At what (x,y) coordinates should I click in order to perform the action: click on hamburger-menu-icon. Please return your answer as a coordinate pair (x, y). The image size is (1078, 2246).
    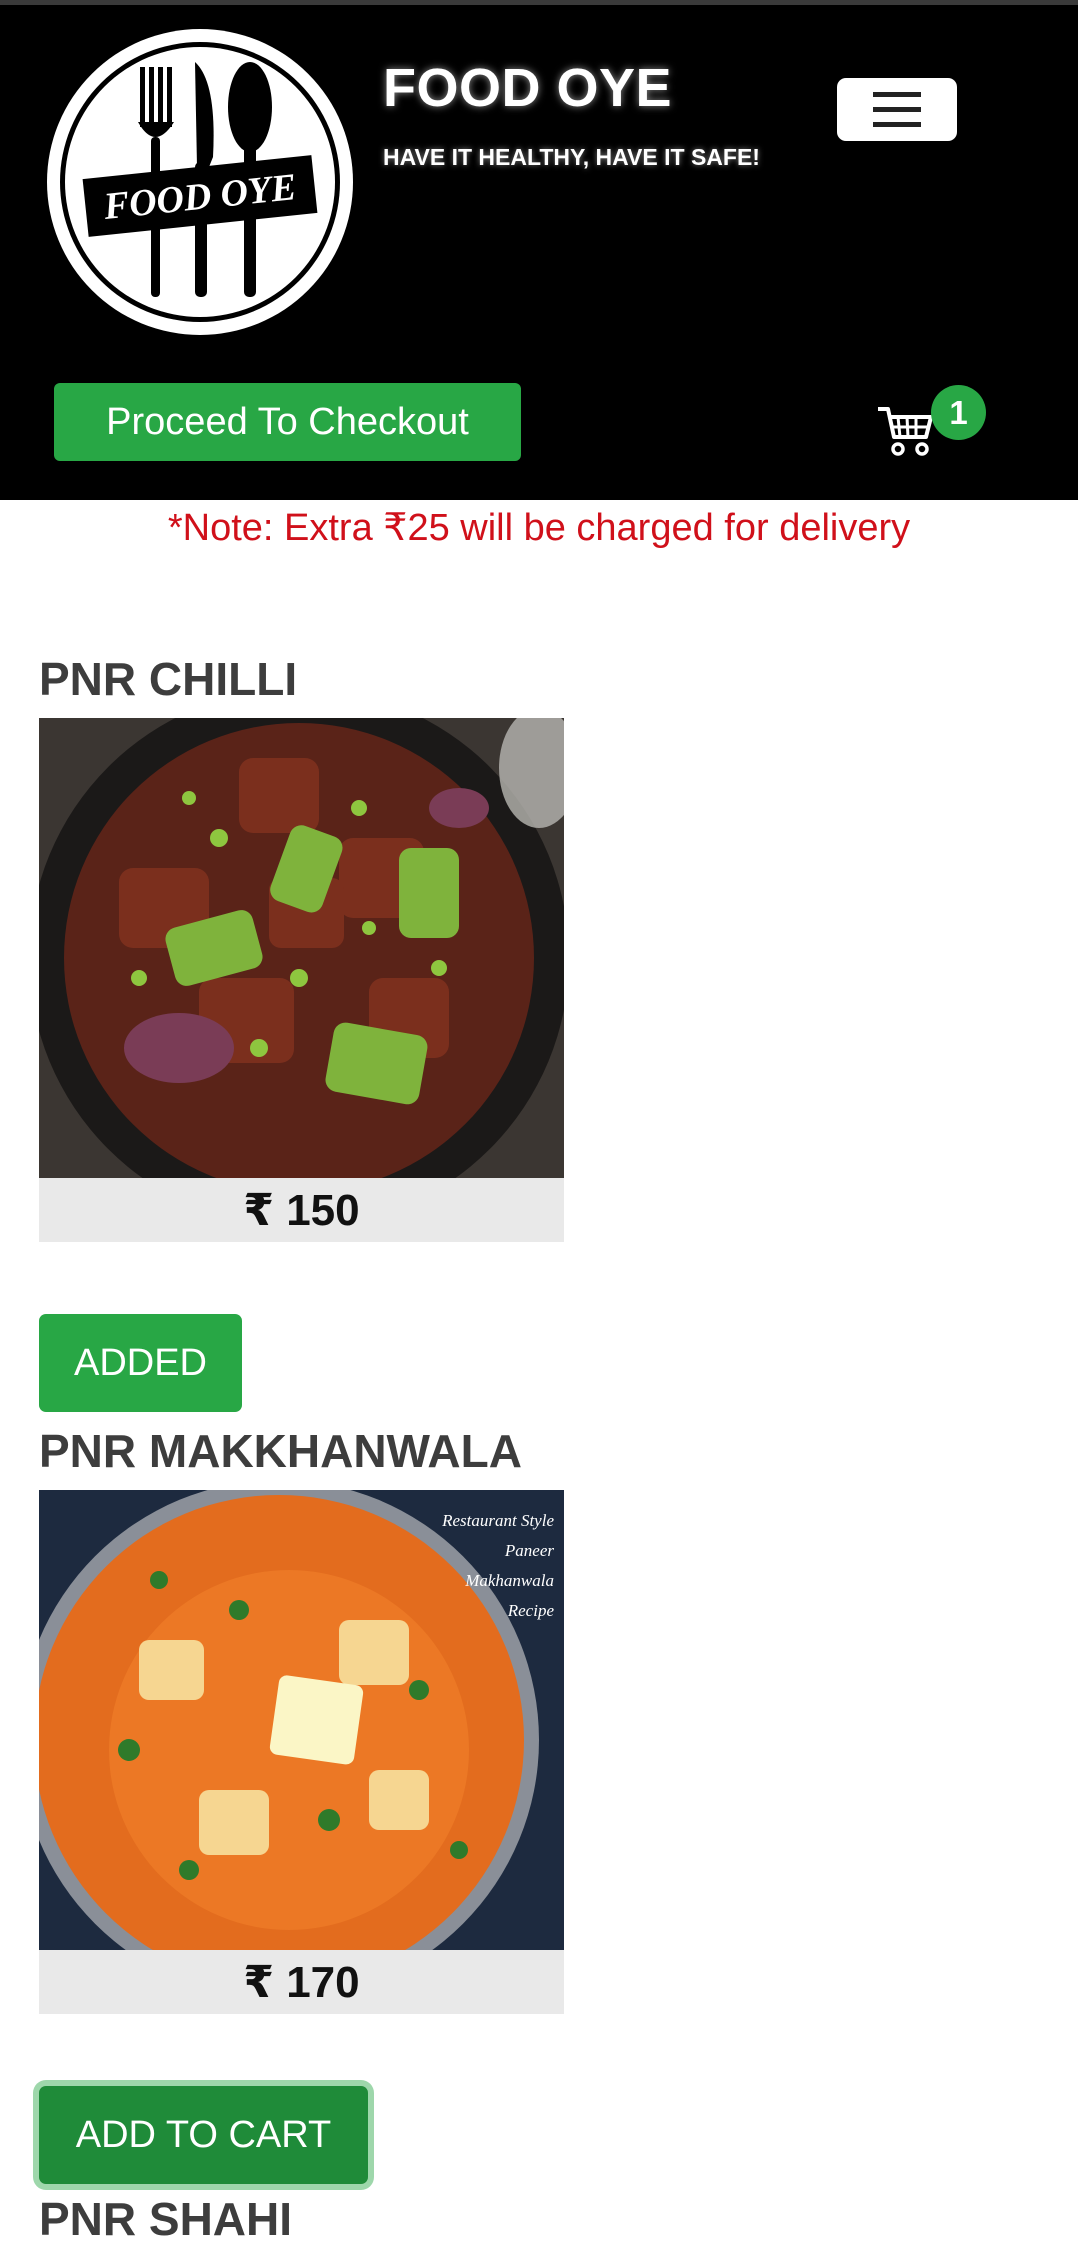
    Looking at the image, I should click on (897, 109).